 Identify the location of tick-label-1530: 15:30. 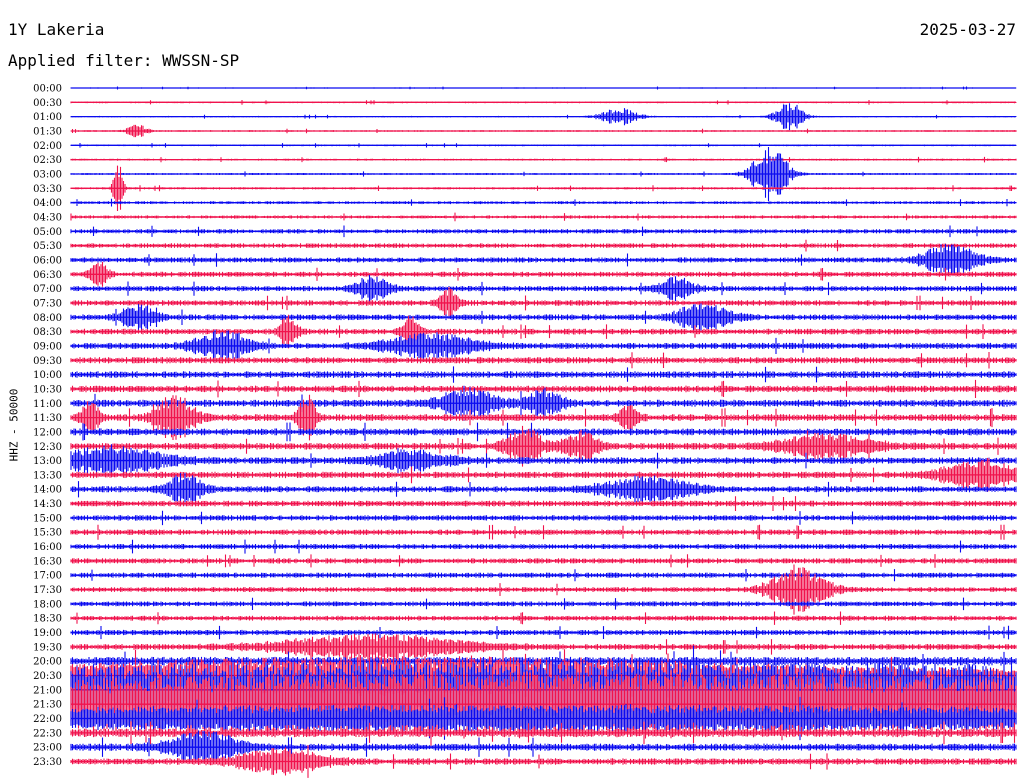
(47, 533).